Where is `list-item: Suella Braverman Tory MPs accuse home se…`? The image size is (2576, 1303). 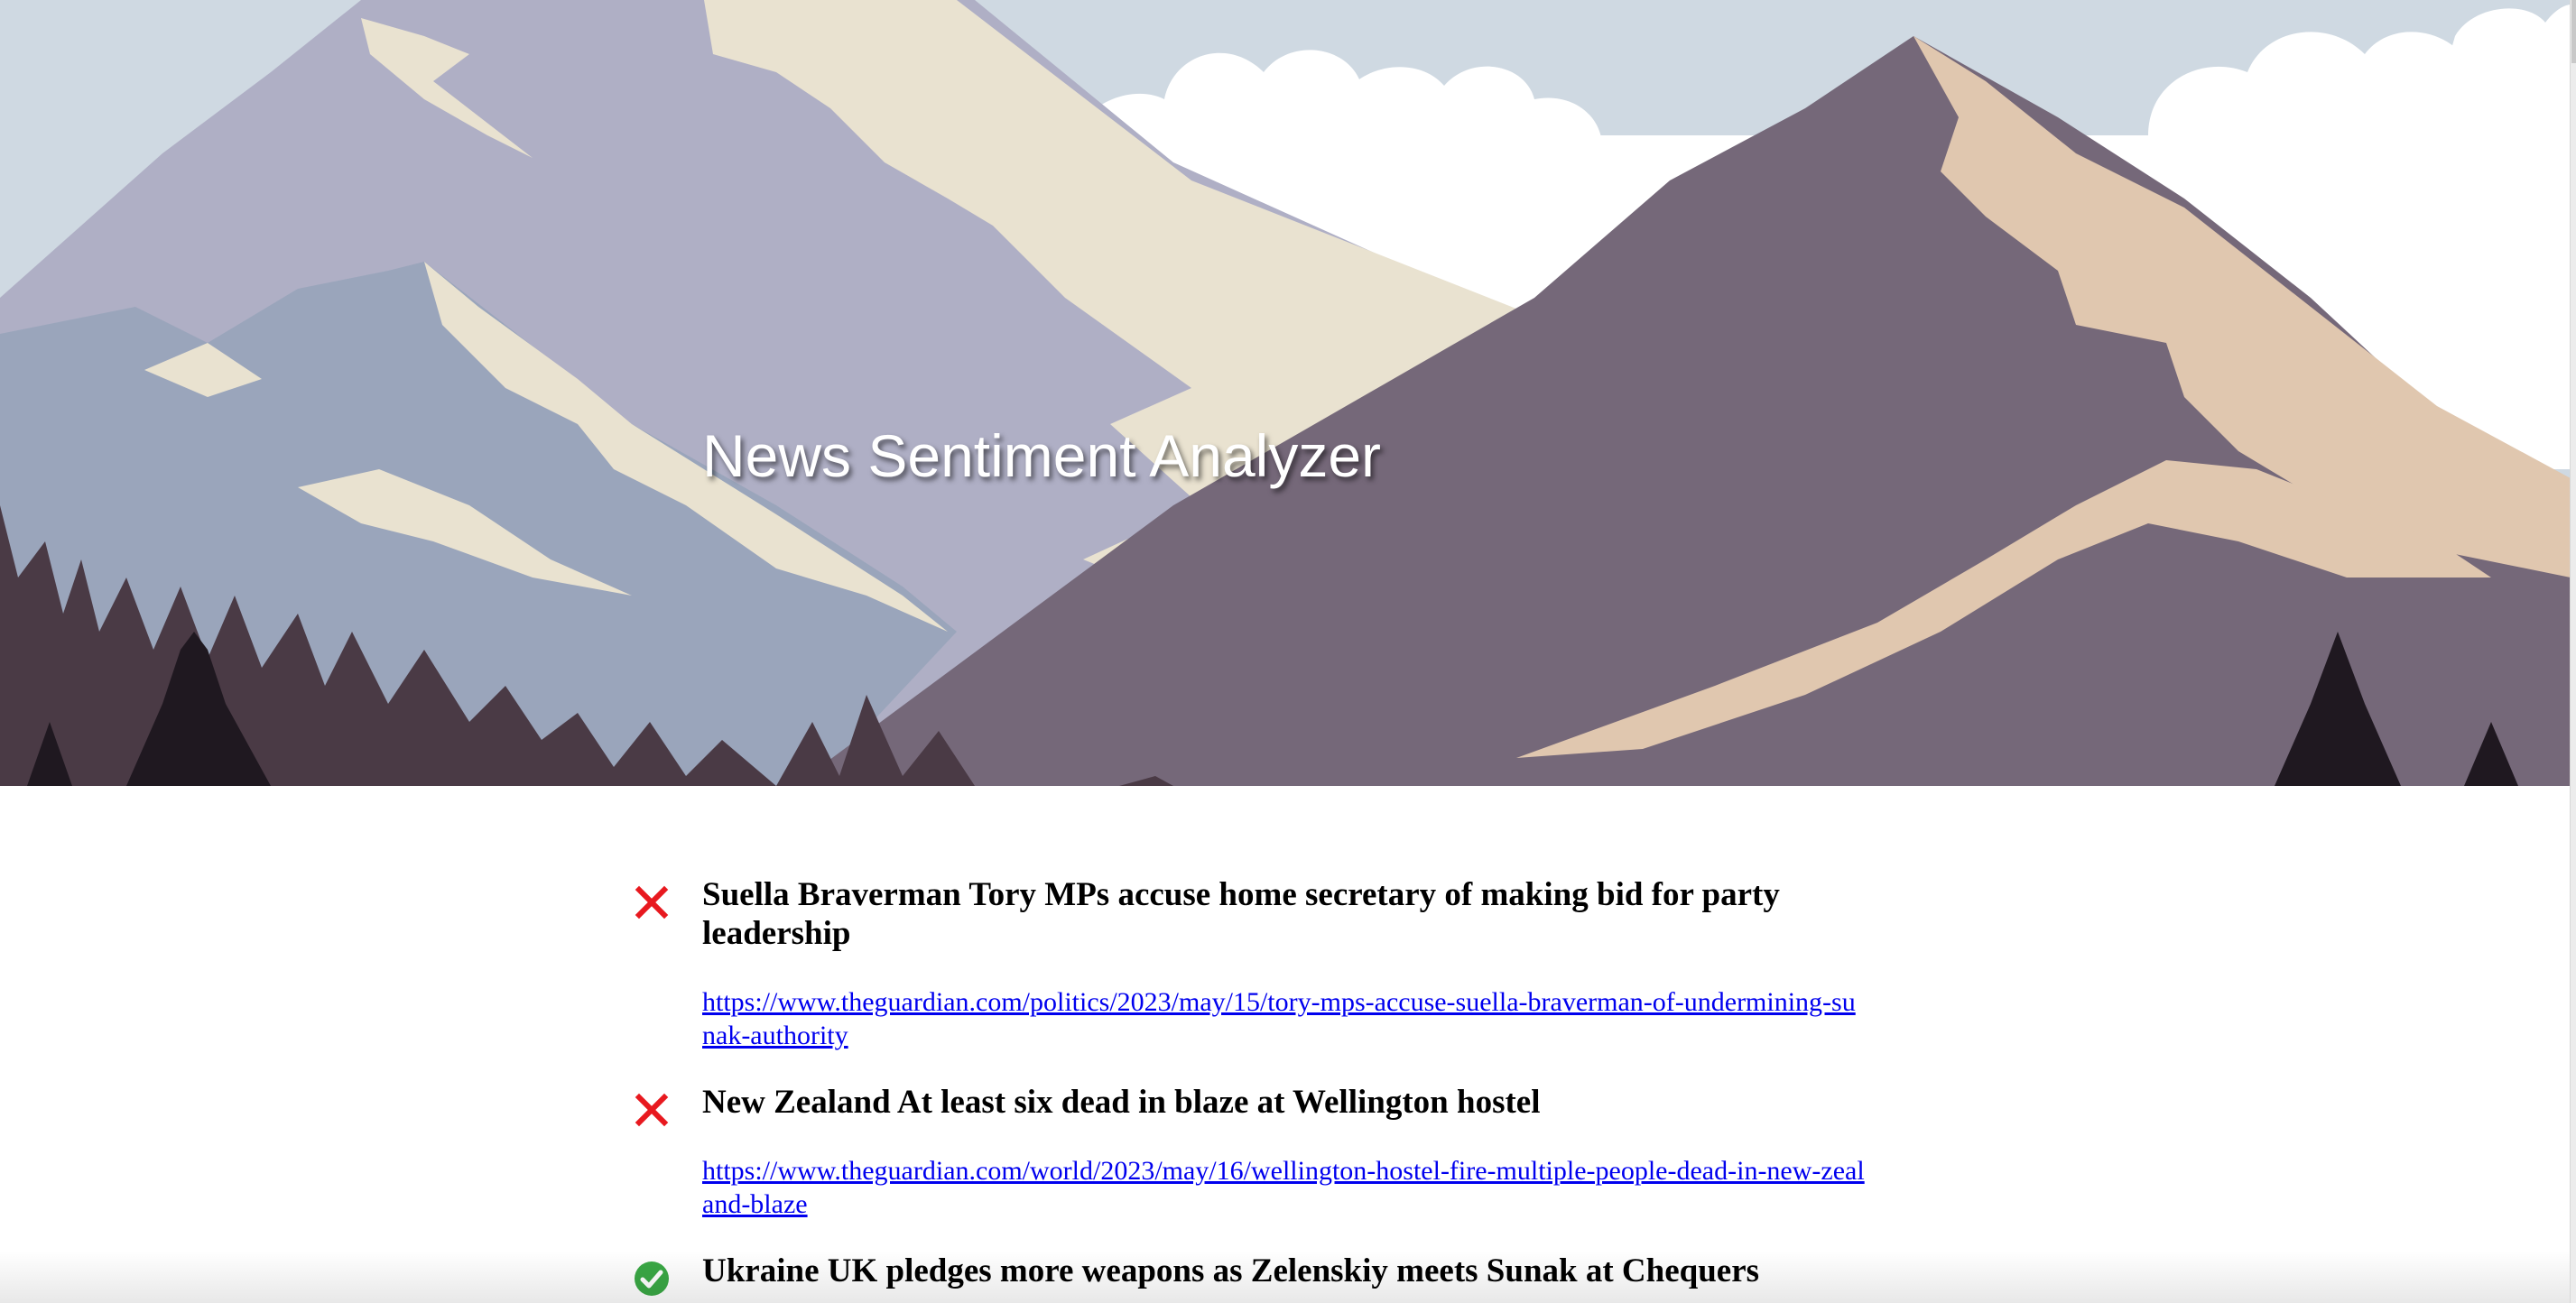
list-item: Suella Braverman Tory MPs accuse home se… is located at coordinates (1245, 964).